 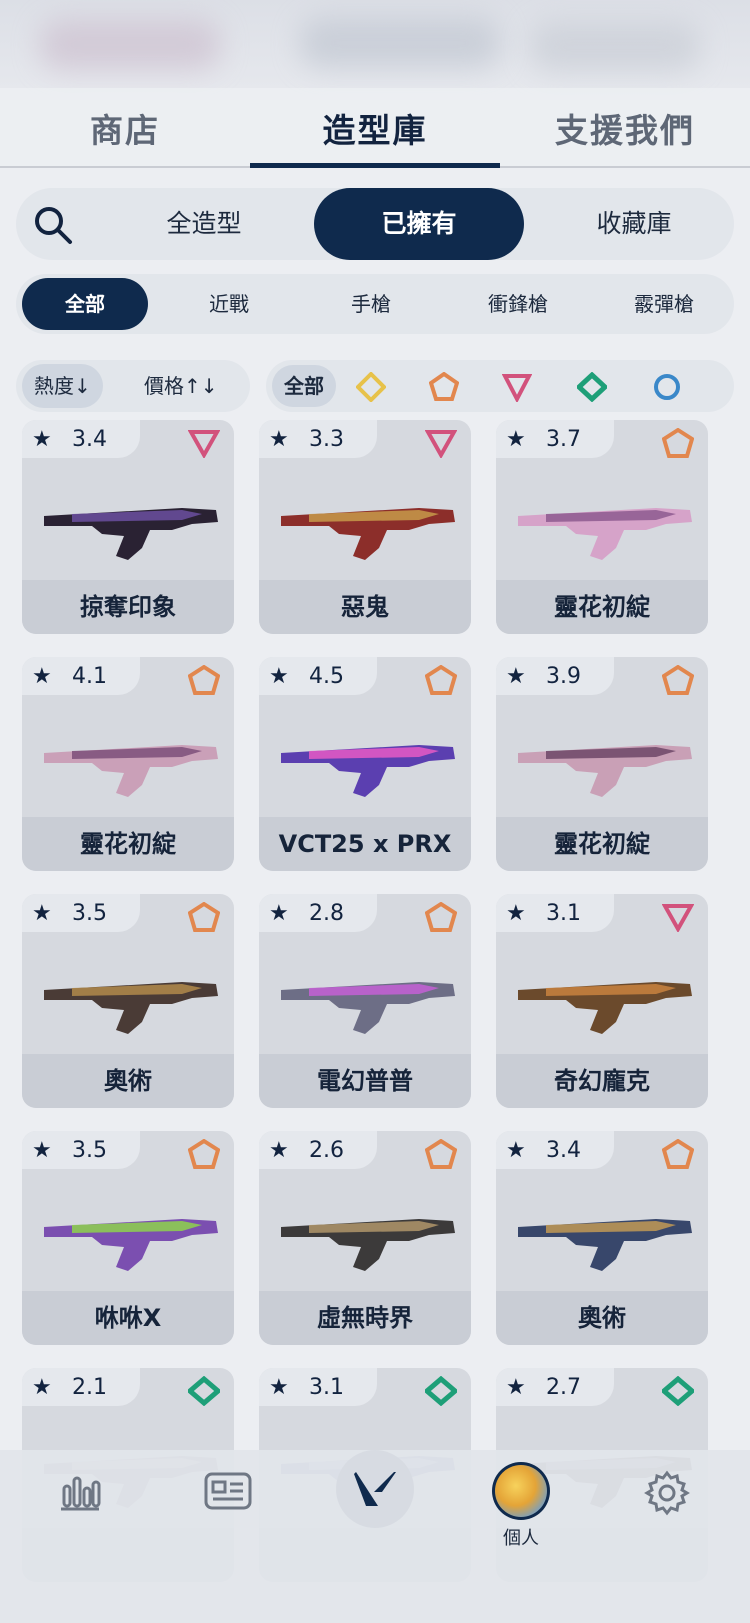 I want to click on deluxe-icon, so click(x=444, y=387).